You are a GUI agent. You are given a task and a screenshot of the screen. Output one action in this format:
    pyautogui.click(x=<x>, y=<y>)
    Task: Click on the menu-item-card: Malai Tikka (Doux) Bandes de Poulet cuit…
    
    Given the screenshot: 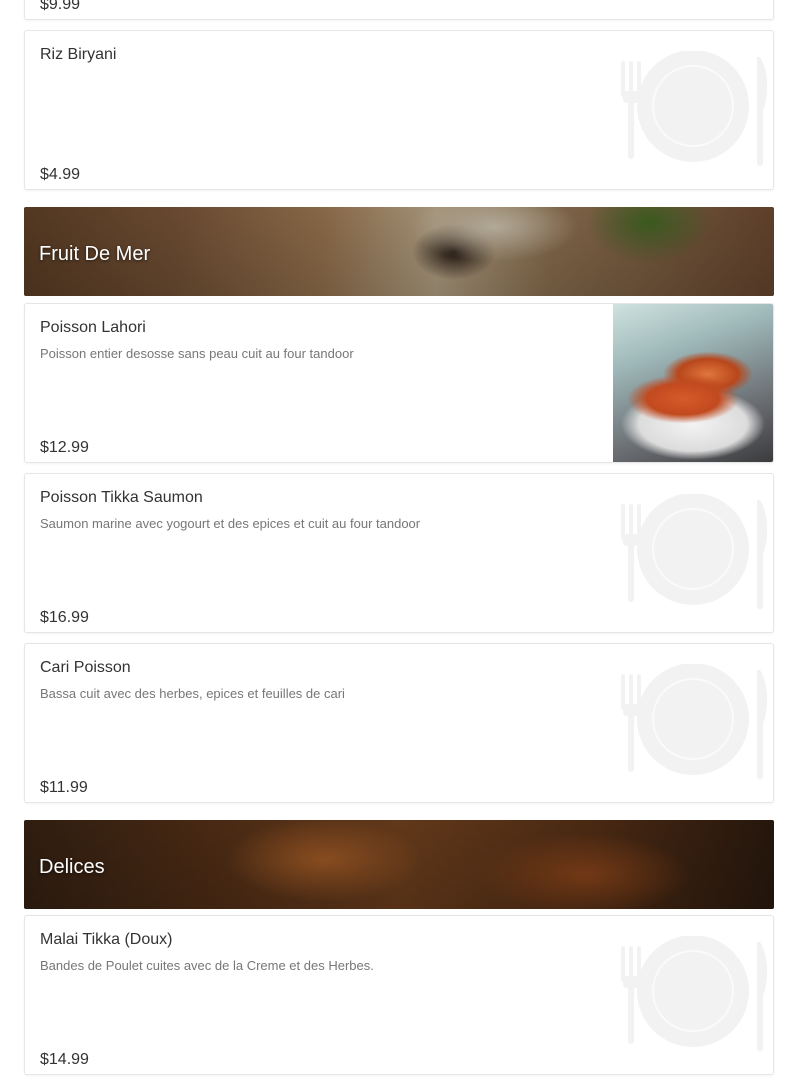 What is the action you would take?
    pyautogui.click(x=399, y=995)
    